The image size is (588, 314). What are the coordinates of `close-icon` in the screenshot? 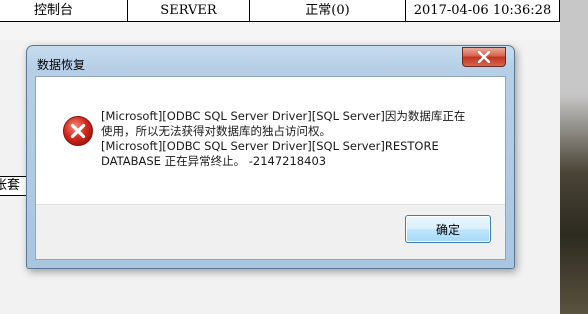 It's located at (484, 57).